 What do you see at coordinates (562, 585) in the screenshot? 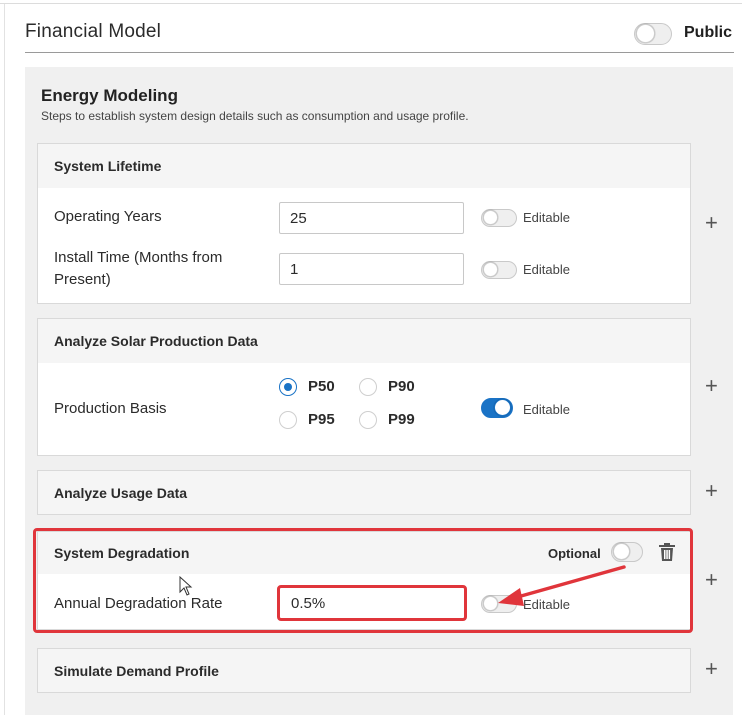
I see `annotation-arrow-icon` at bounding box center [562, 585].